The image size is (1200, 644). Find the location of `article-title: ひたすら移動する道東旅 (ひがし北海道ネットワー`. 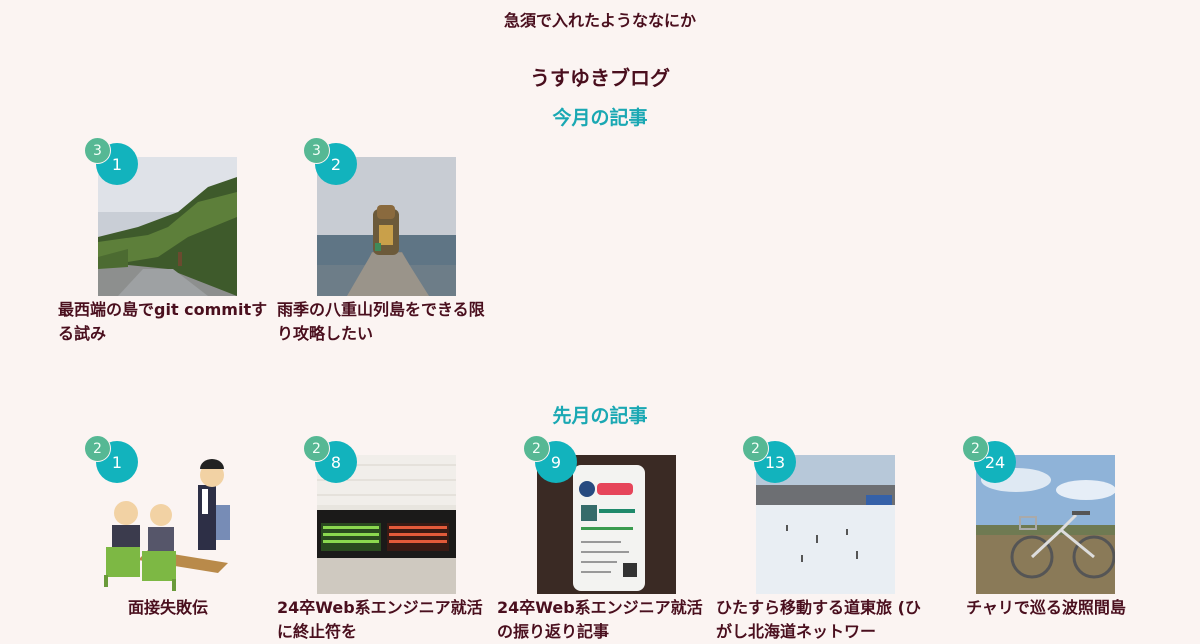

article-title: ひたすら移動する道東旅 (ひがし北海道ネットワー is located at coordinates (826, 620).